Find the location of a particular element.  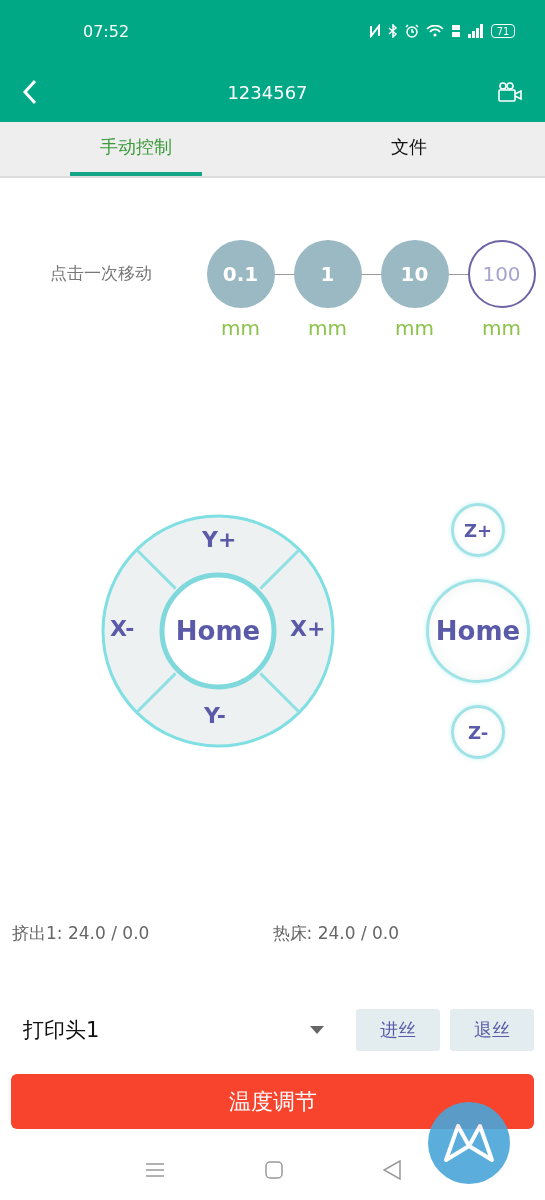

dropdown-caret-icon is located at coordinates (317, 1030).